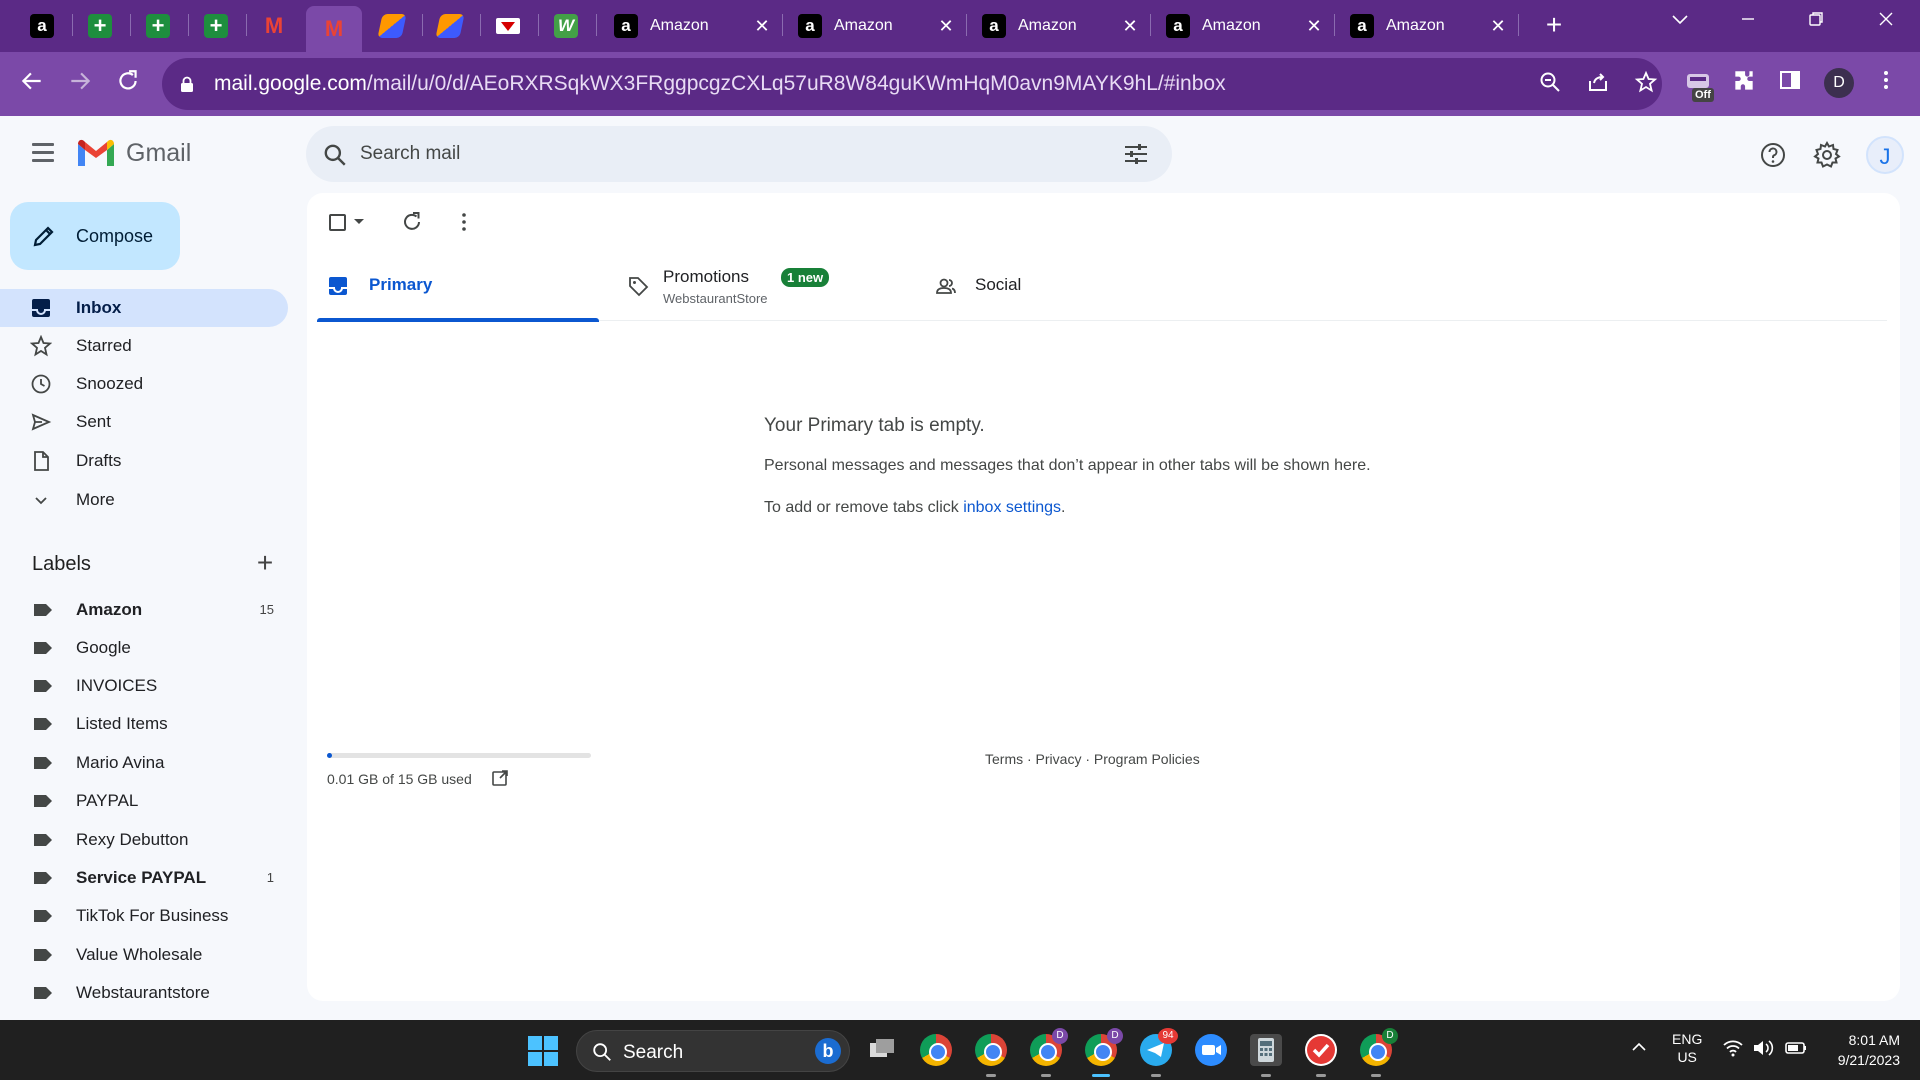 The height and width of the screenshot is (1080, 1920). What do you see at coordinates (133, 153) in the screenshot?
I see `gmail-logo: Gmail` at bounding box center [133, 153].